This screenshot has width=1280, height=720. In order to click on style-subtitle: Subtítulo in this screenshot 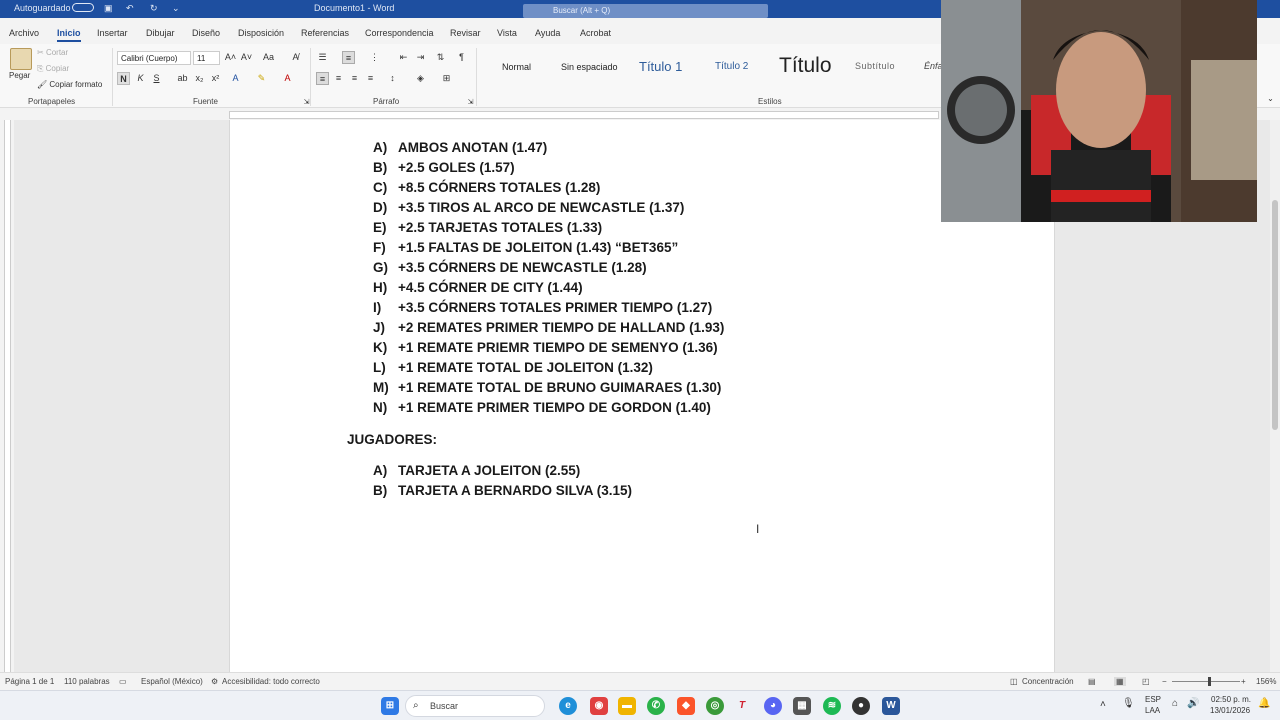, I will do `click(875, 66)`.